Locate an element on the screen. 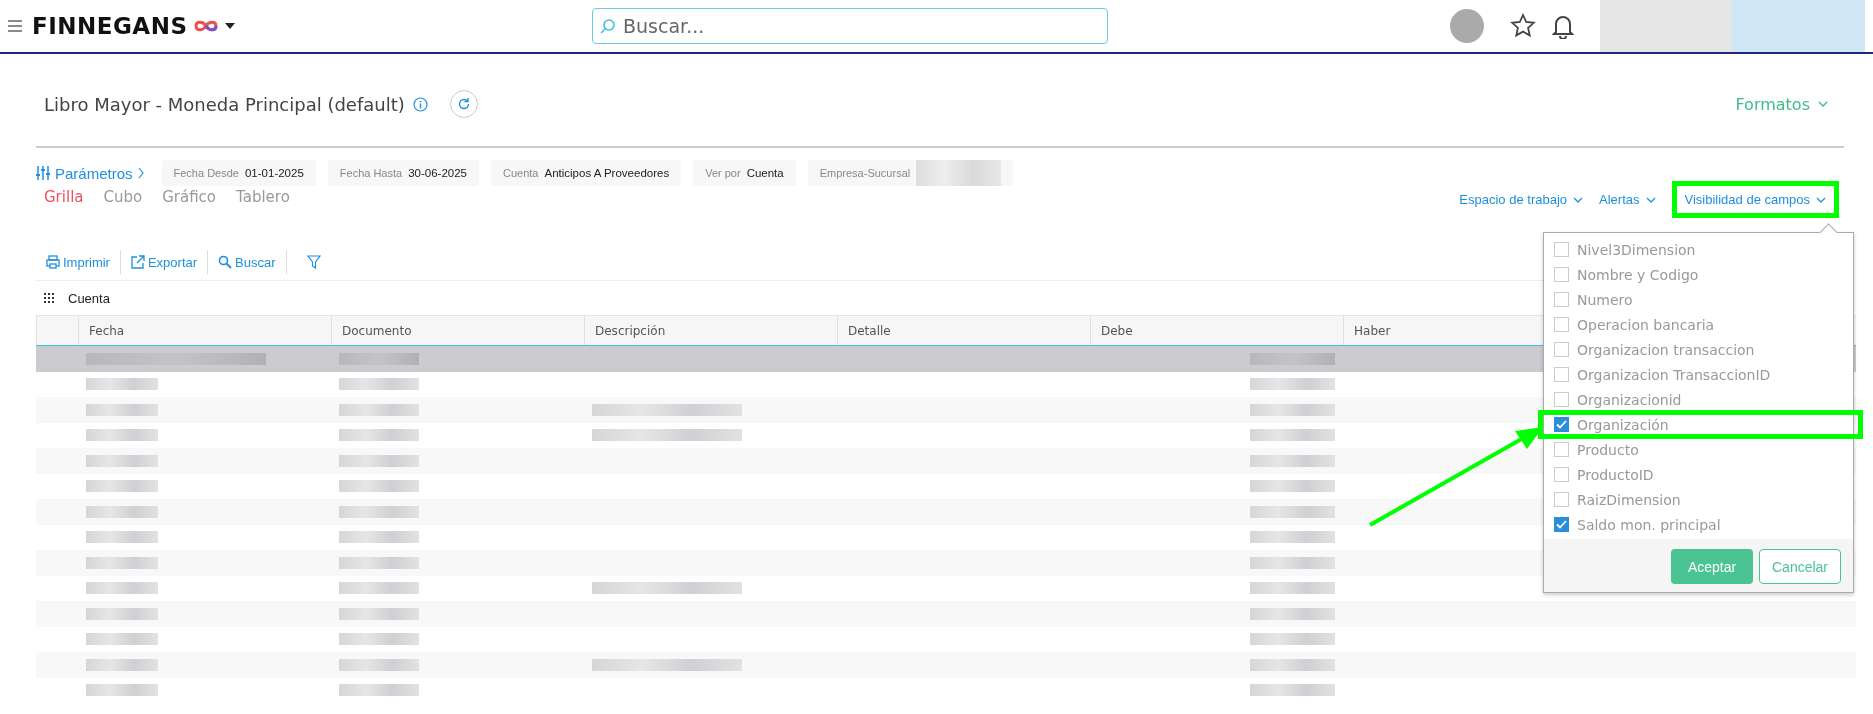 Image resolution: width=1873 pixels, height=714 pixels. field-checkbox-item: Nombre y Codigo is located at coordinates (1698, 274).